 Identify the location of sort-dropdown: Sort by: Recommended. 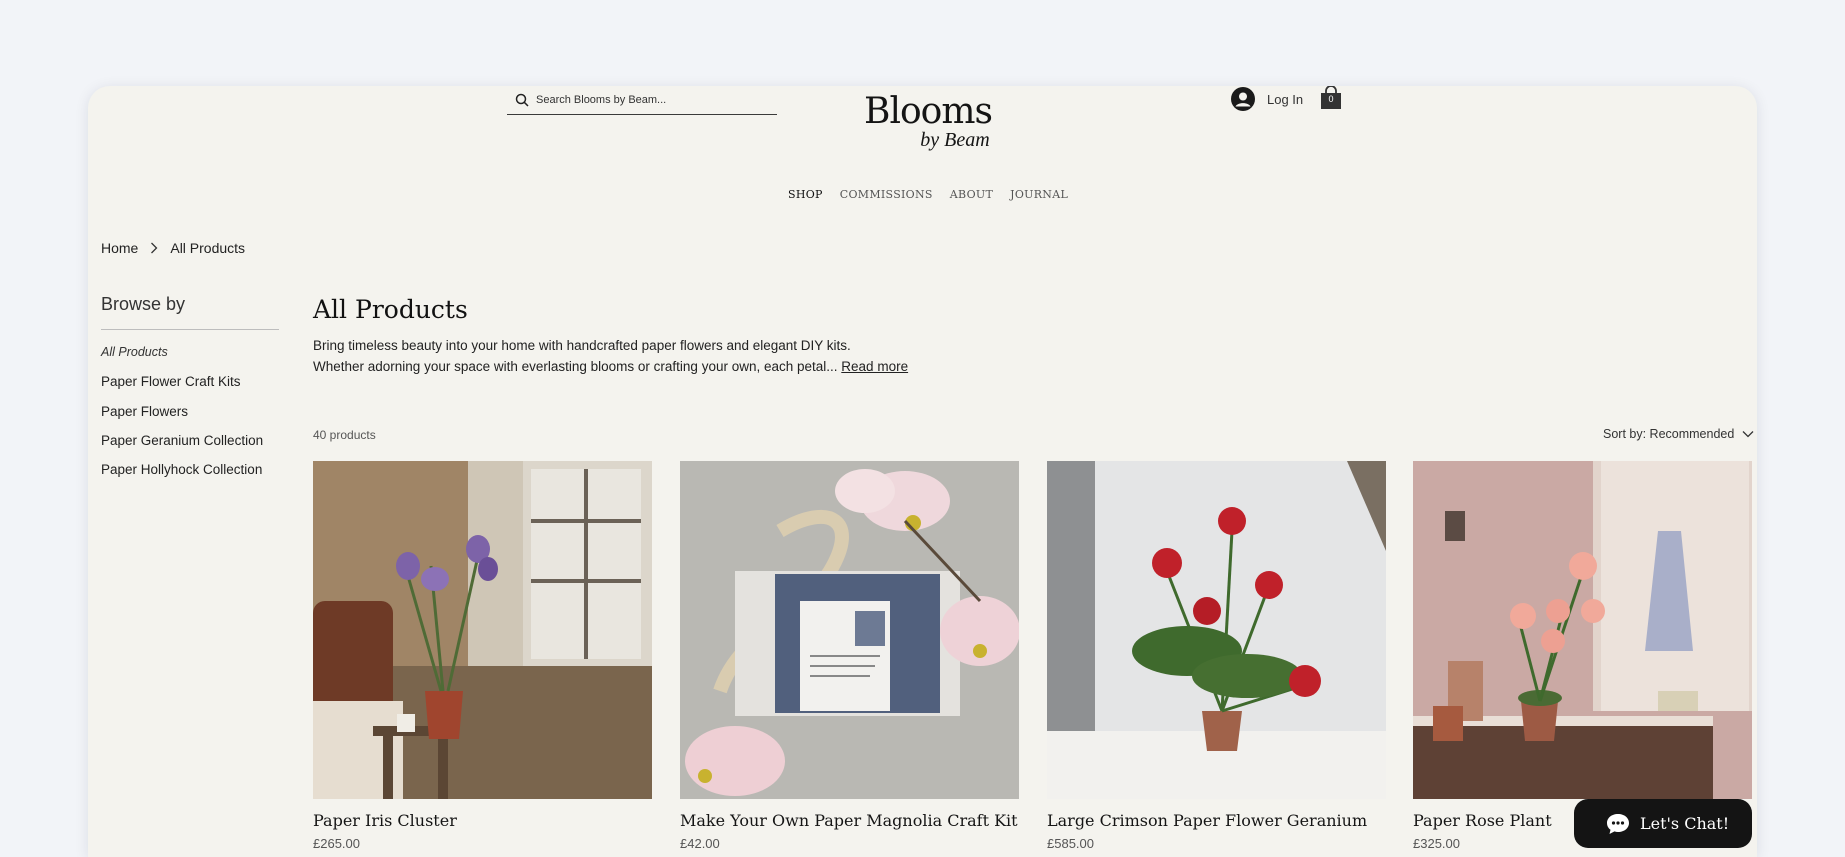
(1678, 434).